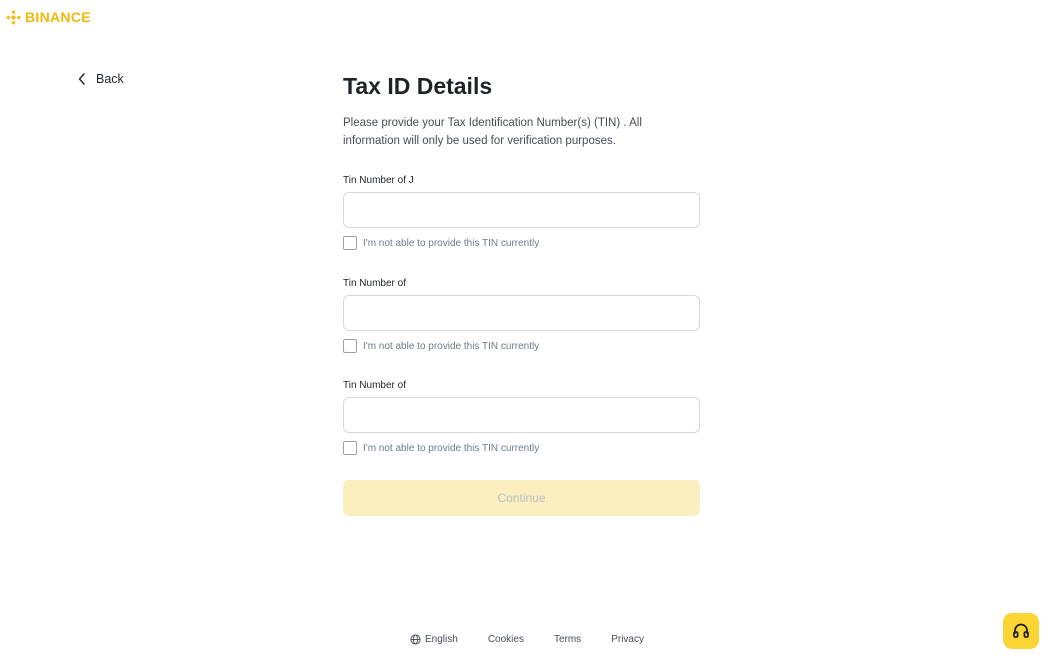 The height and width of the screenshot is (662, 1048). What do you see at coordinates (378, 180) in the screenshot?
I see `tin-field-label: Tin Number of J` at bounding box center [378, 180].